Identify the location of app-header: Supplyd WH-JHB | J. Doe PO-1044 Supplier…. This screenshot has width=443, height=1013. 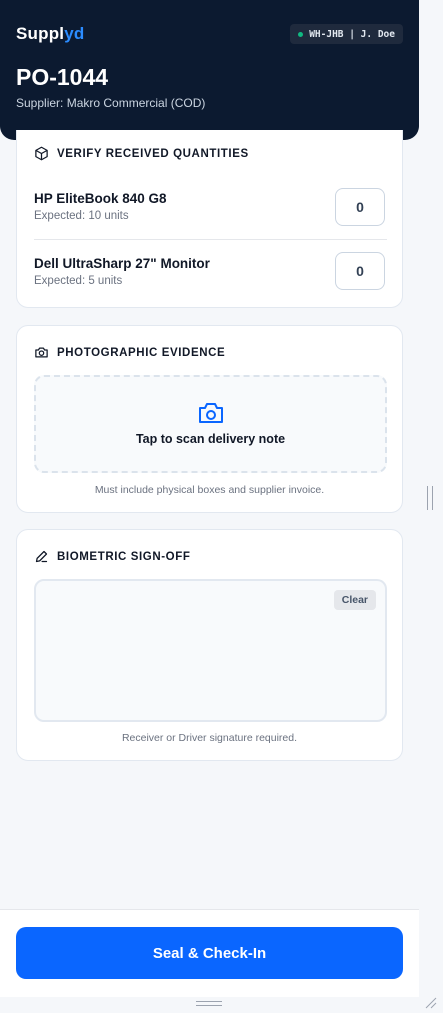
(209, 70).